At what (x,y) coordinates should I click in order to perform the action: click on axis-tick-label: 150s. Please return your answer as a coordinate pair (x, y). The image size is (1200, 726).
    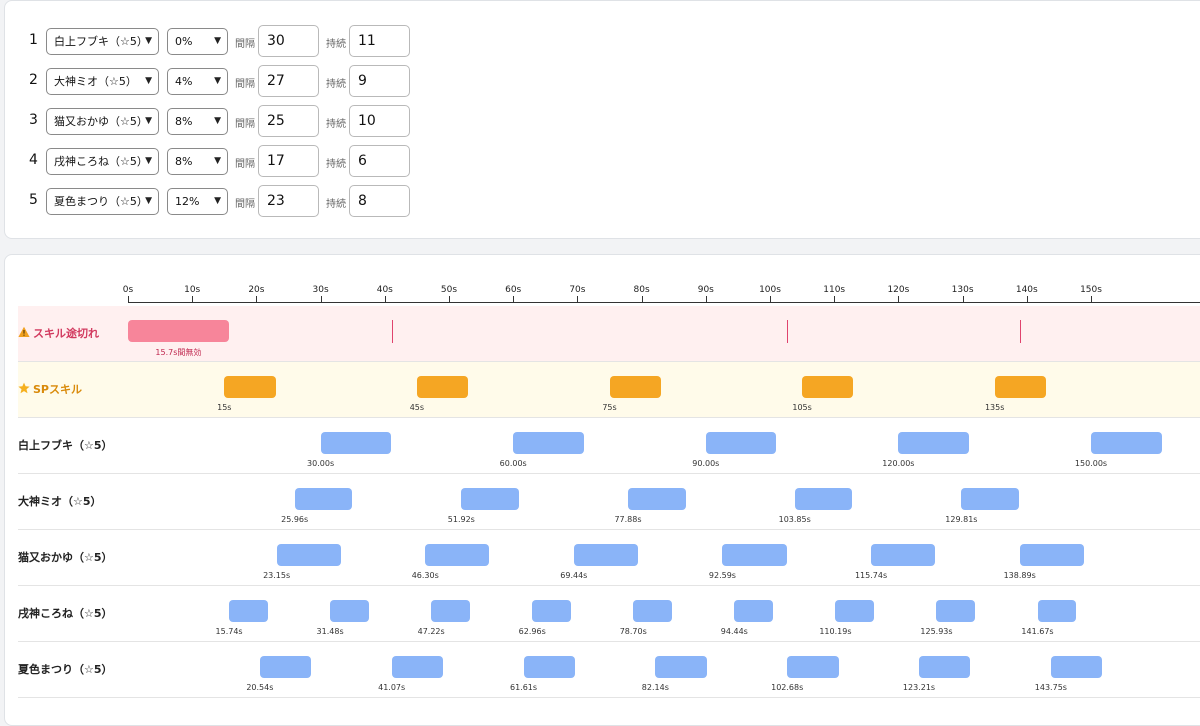
    Looking at the image, I should click on (1091, 290).